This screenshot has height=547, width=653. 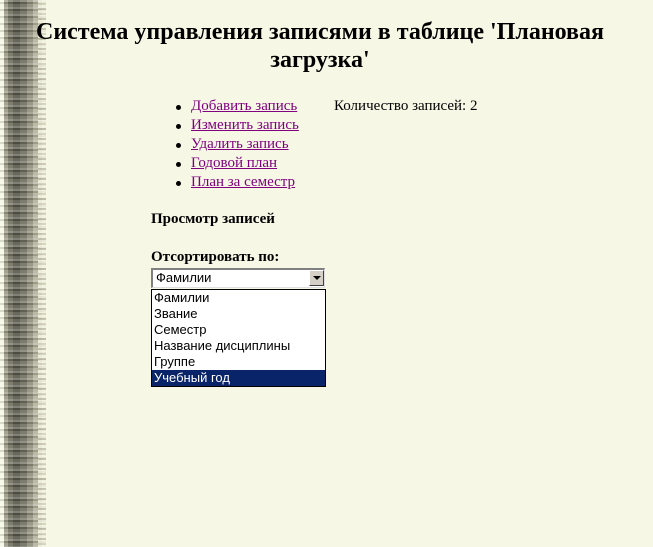 I want to click on menu-item-semester-plan: План за семестр, so click(x=237, y=182).